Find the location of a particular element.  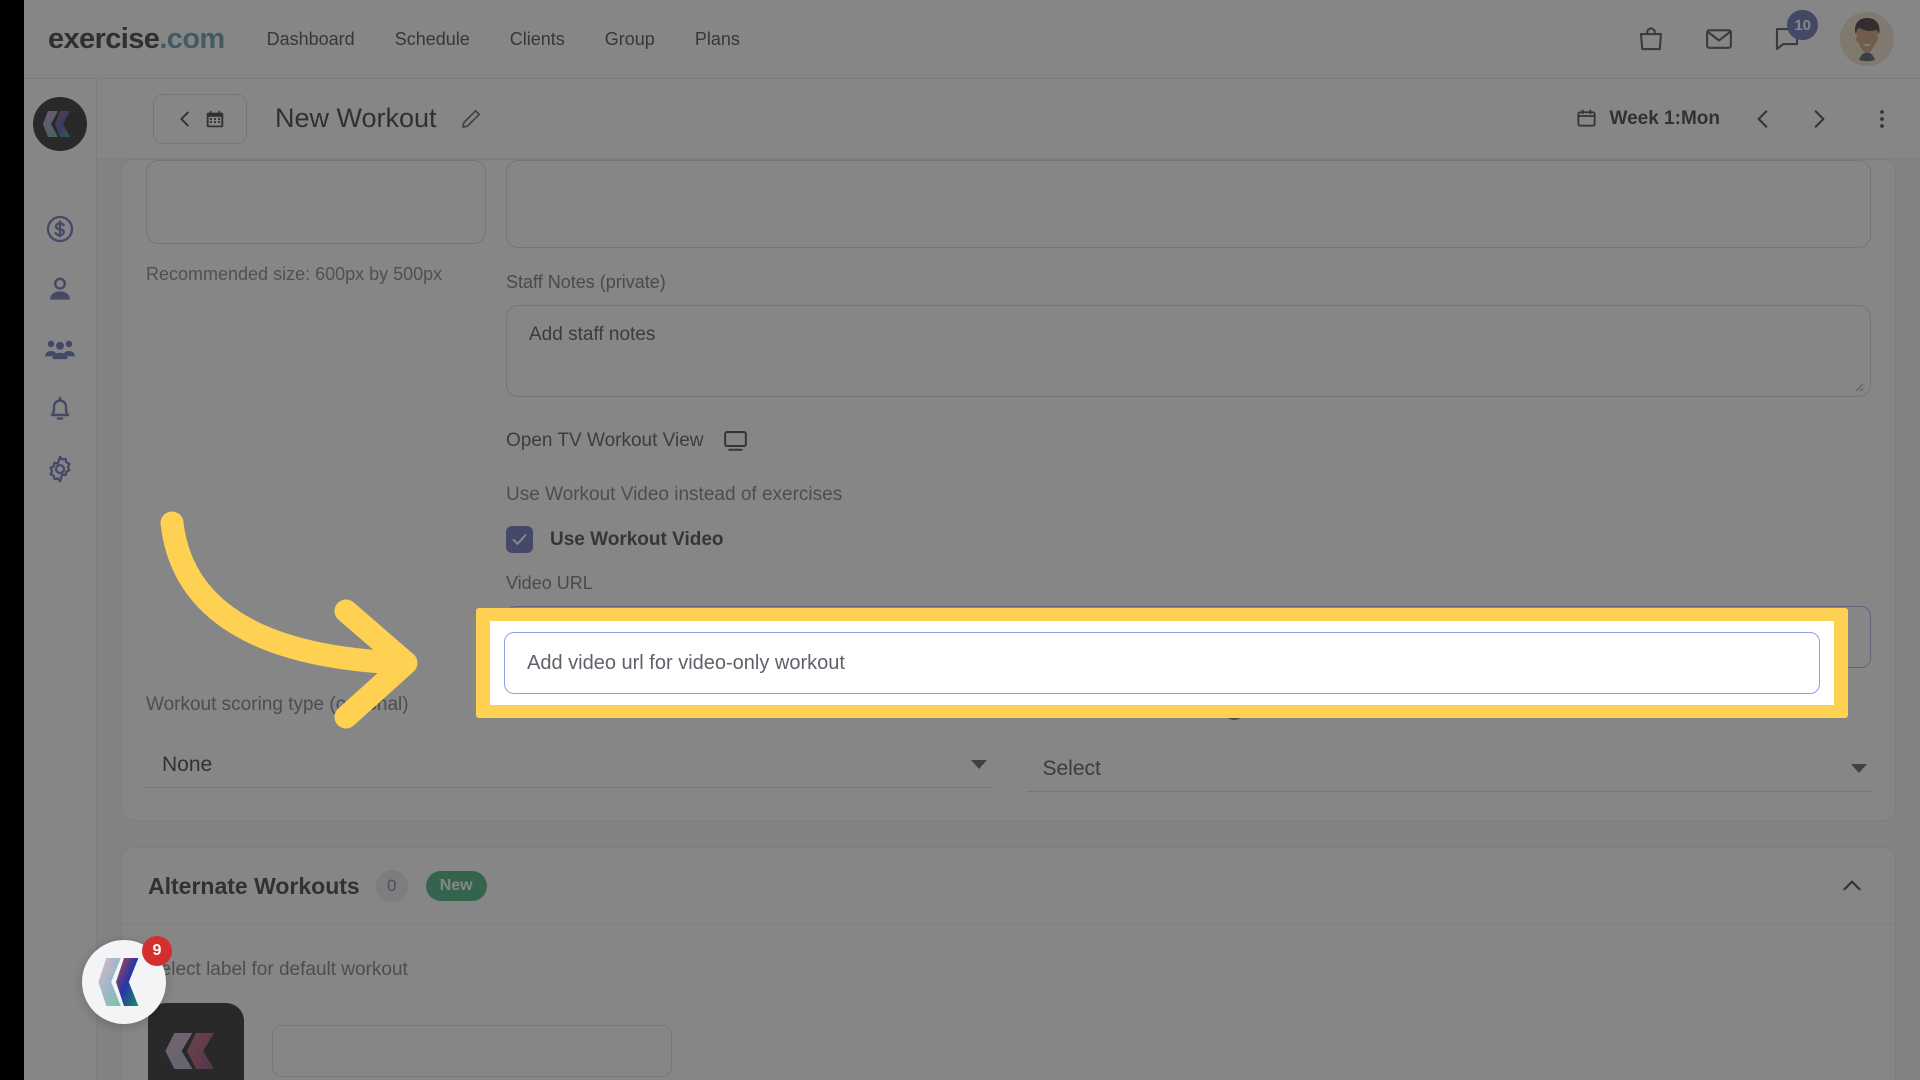

chat-icon: 10 is located at coordinates (1795, 32).